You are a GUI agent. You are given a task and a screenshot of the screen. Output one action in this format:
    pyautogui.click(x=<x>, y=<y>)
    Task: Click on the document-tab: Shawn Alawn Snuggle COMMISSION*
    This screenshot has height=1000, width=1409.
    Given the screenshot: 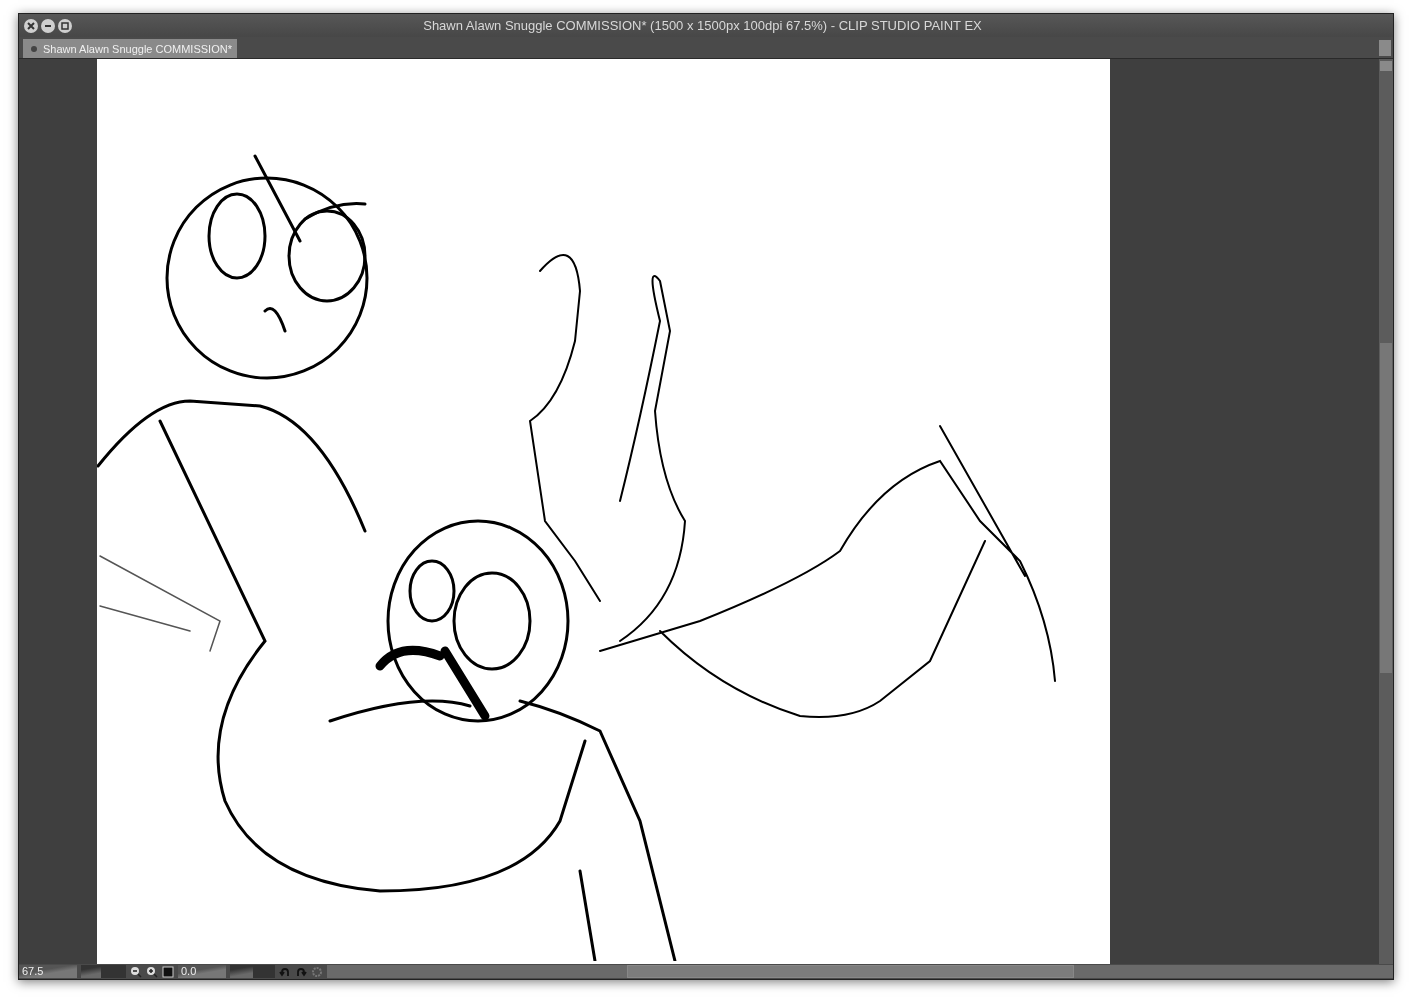 What is the action you would take?
    pyautogui.click(x=130, y=48)
    